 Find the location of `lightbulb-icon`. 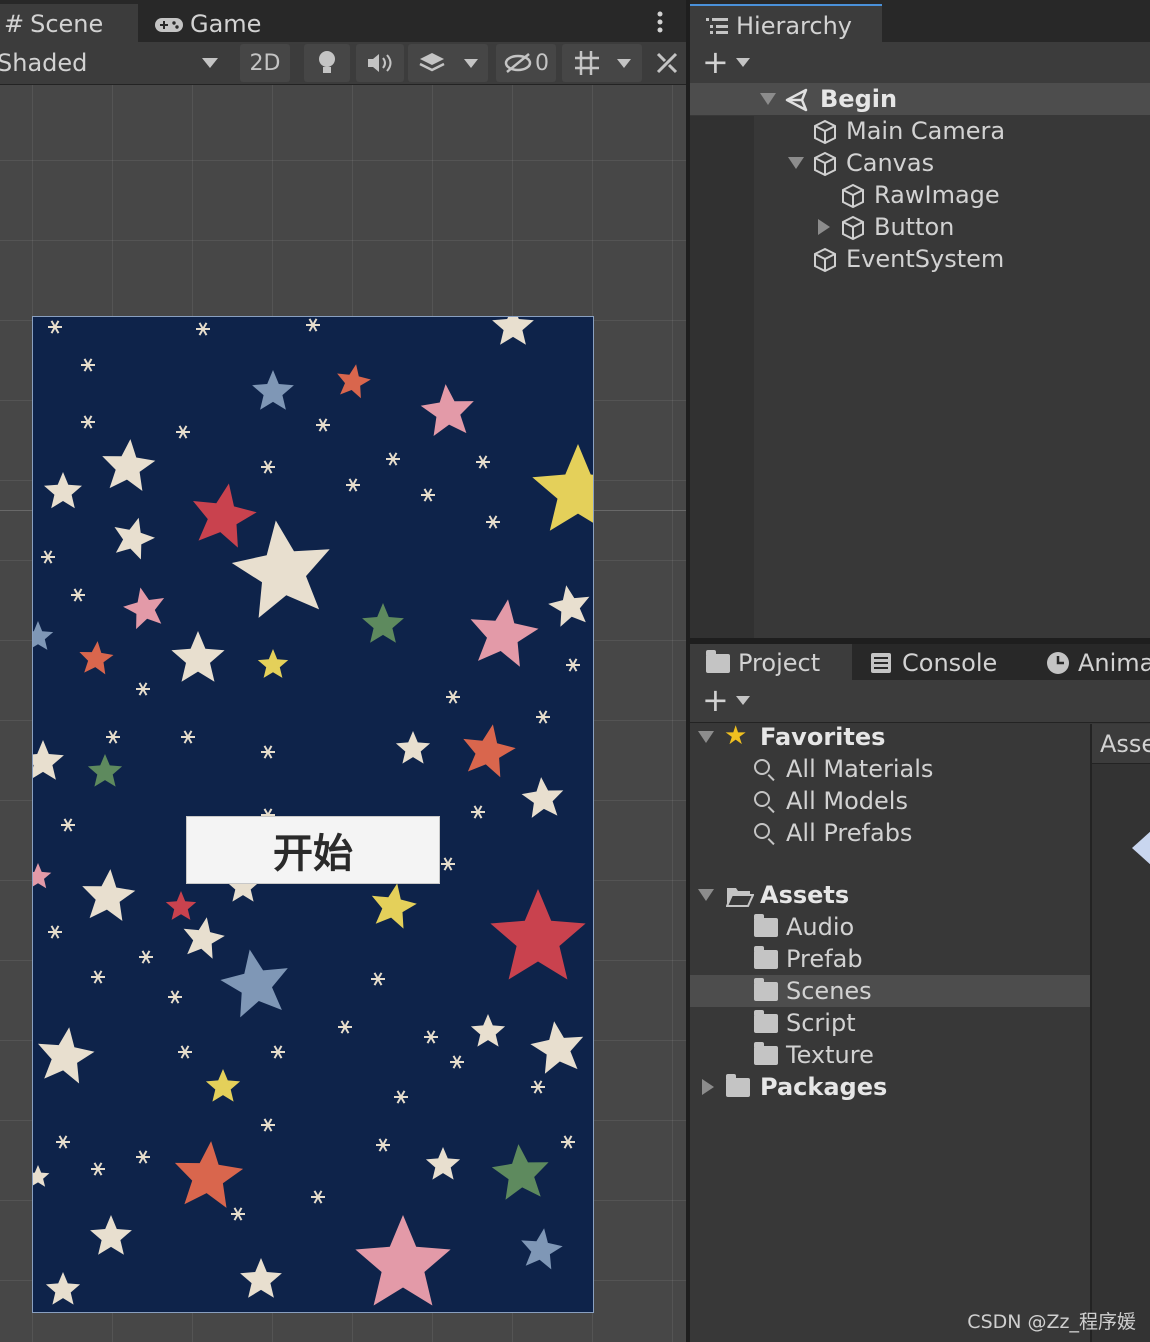

lightbulb-icon is located at coordinates (327, 62).